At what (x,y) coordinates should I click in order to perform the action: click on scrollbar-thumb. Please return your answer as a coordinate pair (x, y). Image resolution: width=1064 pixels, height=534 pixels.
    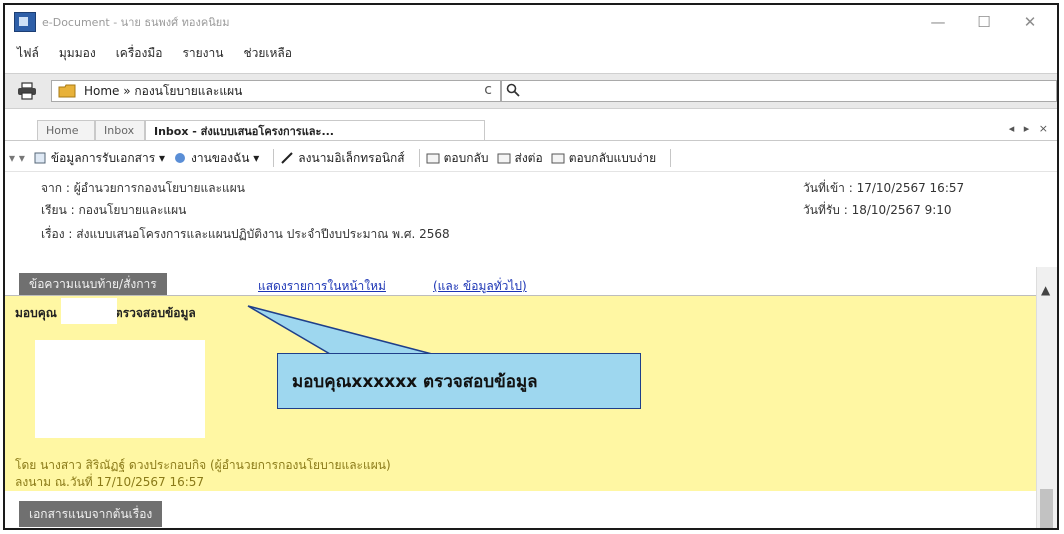
    Looking at the image, I should click on (1046, 508).